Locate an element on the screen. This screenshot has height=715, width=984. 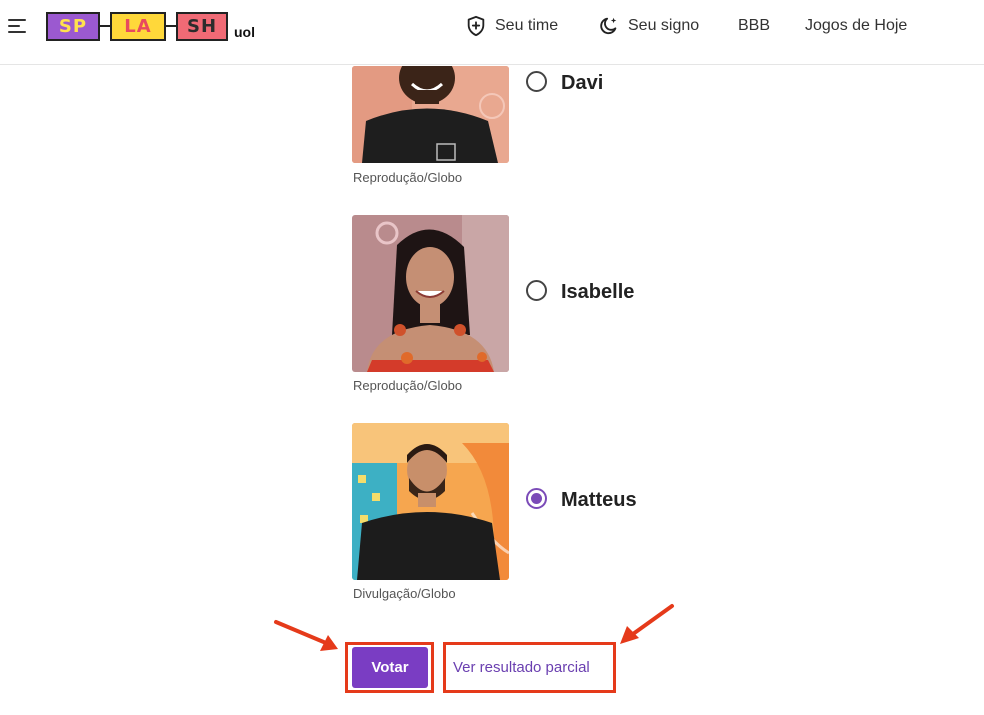
radio-isabelle is located at coordinates (536, 290).